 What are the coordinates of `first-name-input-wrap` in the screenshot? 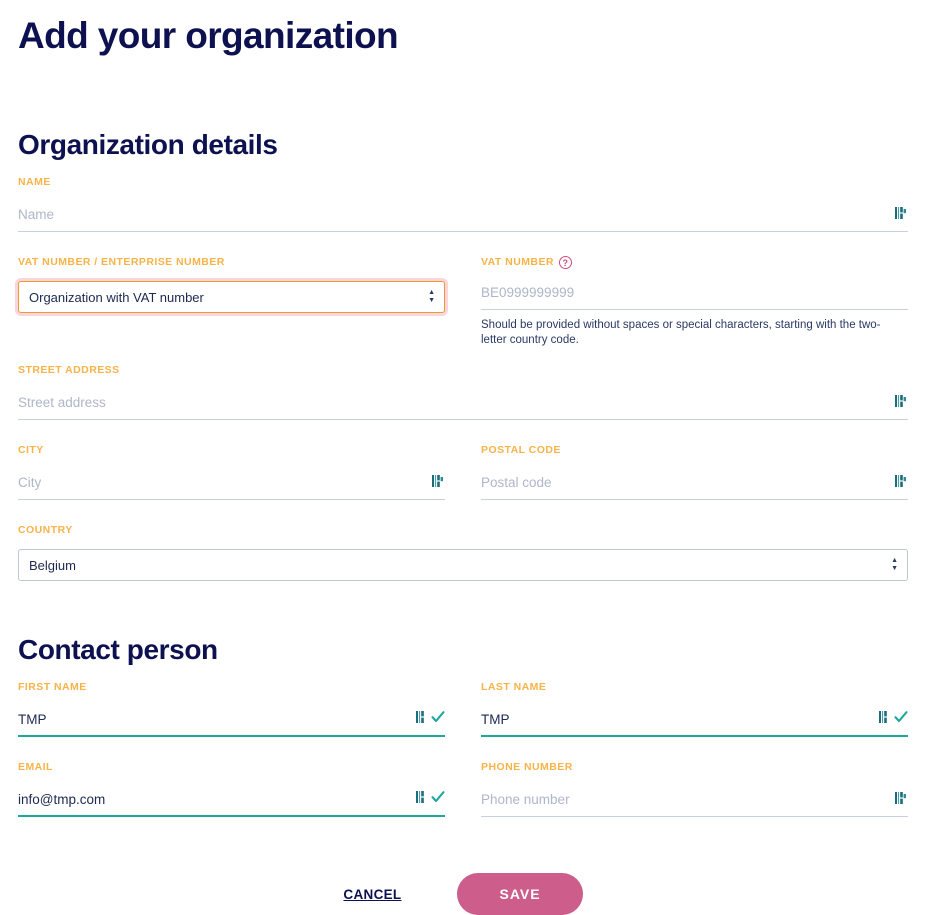 It's located at (231, 722).